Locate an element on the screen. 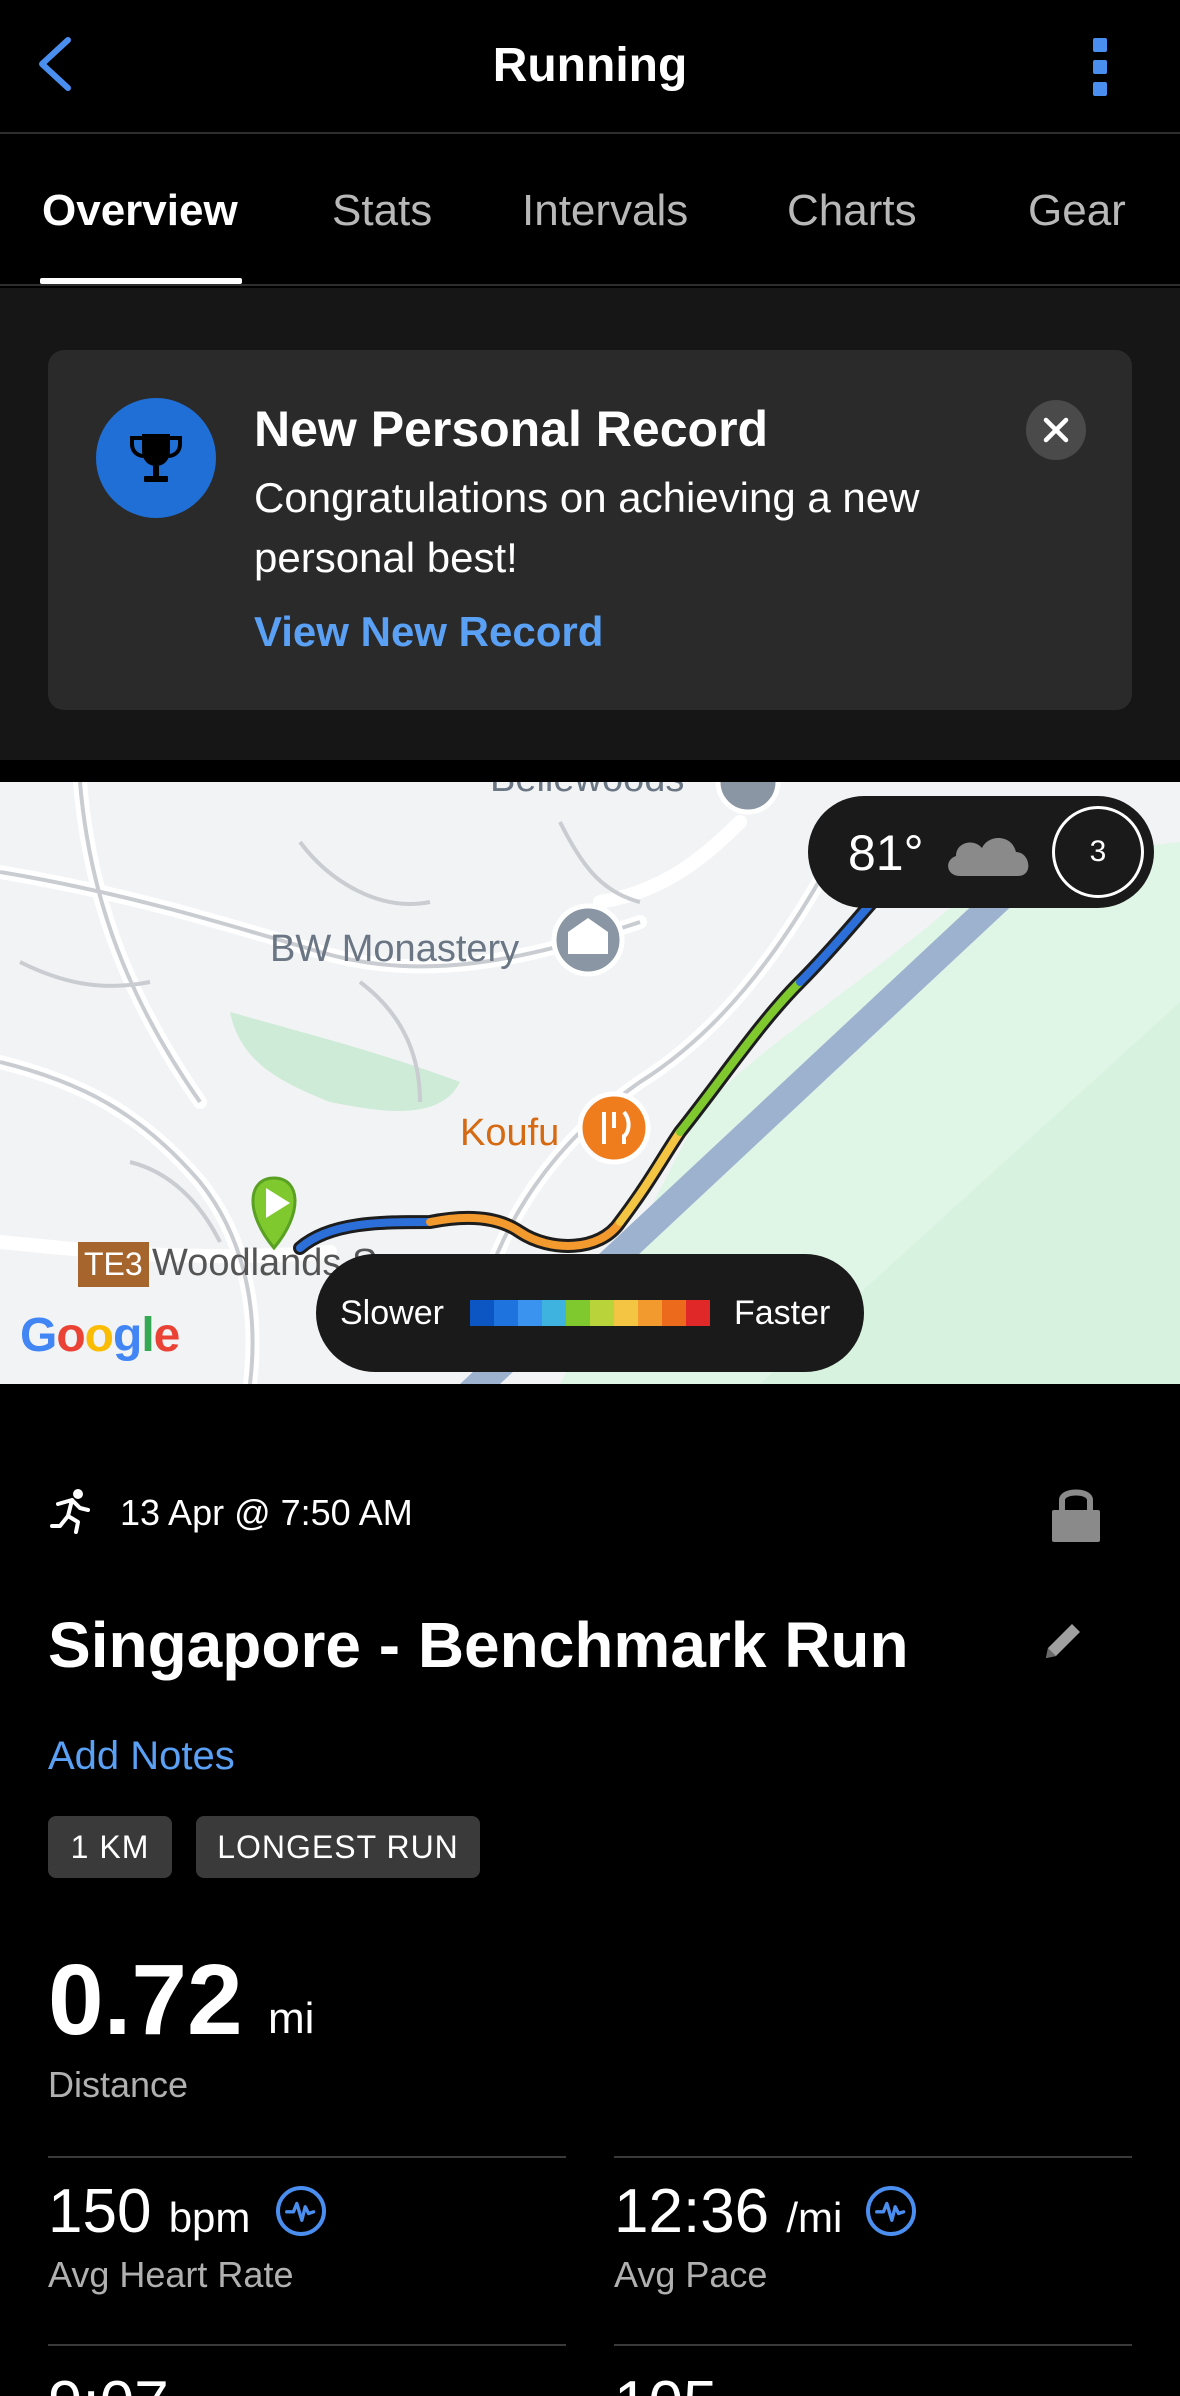 Image resolution: width=1180 pixels, height=2396 pixels. distance-value: 0.72 is located at coordinates (145, 2000).